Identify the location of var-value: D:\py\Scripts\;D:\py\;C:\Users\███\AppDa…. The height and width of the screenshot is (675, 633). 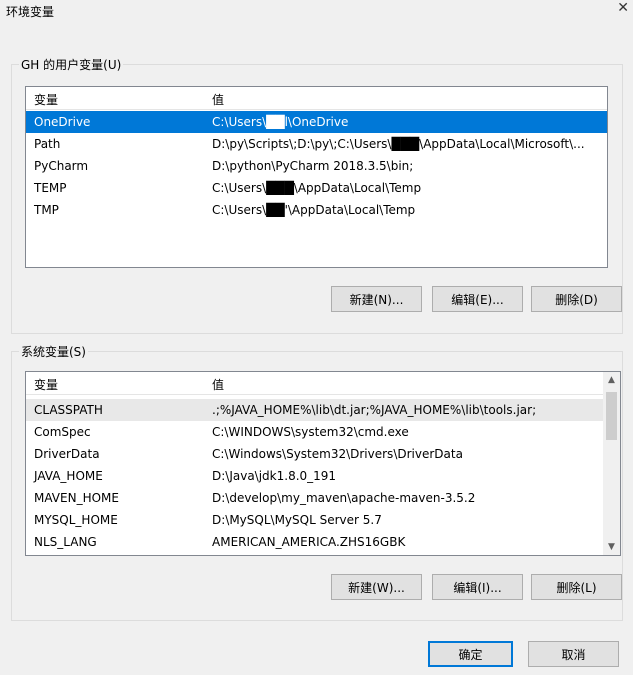
(398, 144).